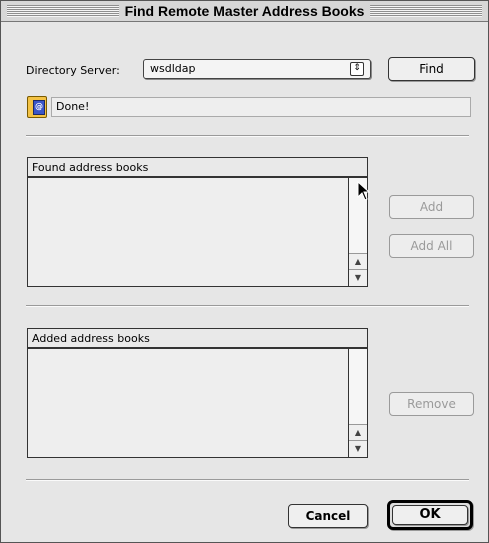 Image resolution: width=489 pixels, height=543 pixels. I want to click on window-title: Find Remote Master Address Books, so click(244, 11).